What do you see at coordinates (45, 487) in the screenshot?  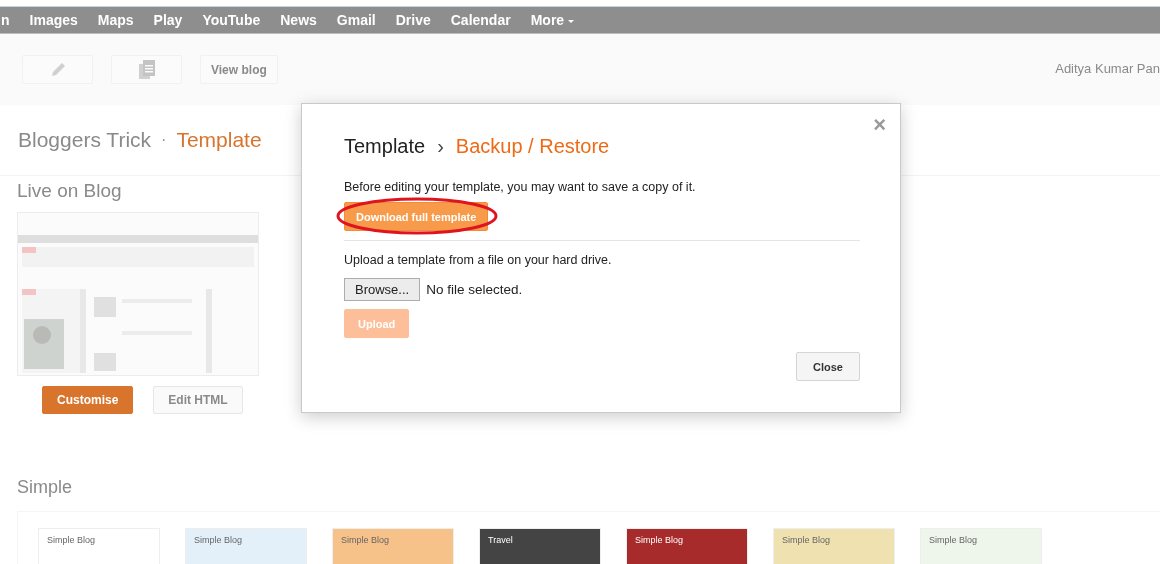 I see `section-heading: Simple` at bounding box center [45, 487].